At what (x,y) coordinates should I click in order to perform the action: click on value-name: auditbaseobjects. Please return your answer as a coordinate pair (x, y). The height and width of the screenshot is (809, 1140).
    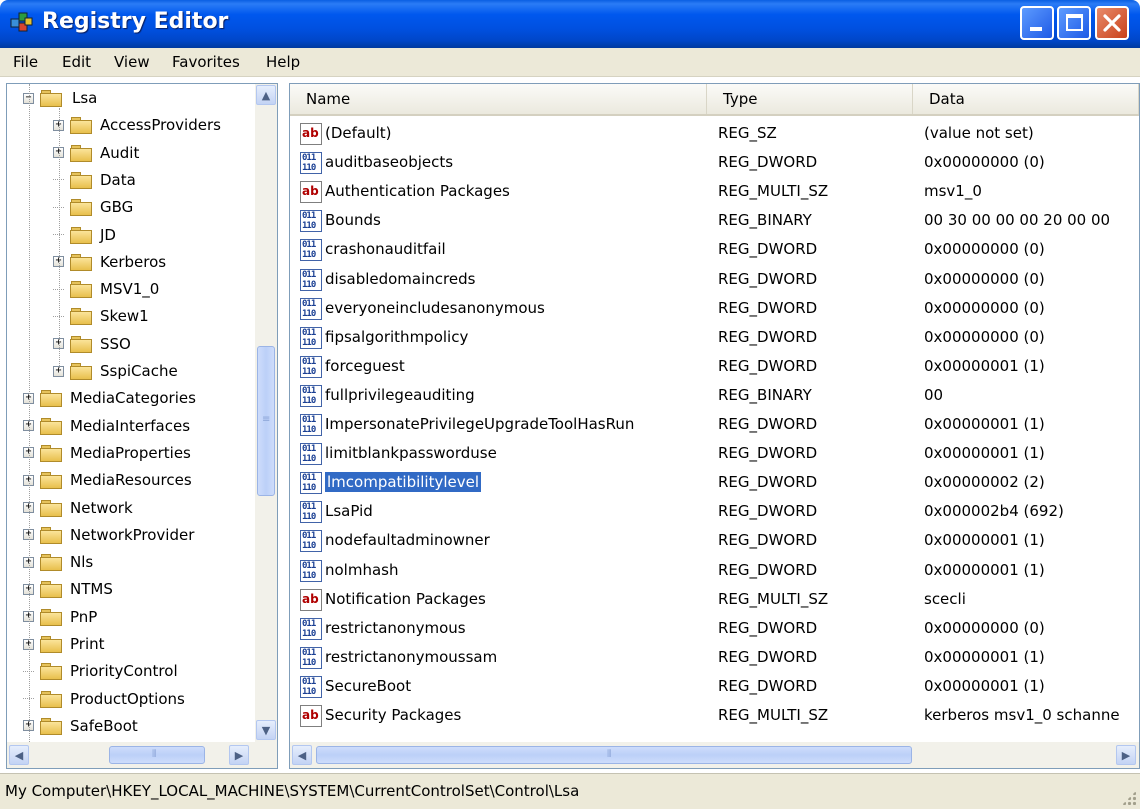
    Looking at the image, I should click on (389, 162).